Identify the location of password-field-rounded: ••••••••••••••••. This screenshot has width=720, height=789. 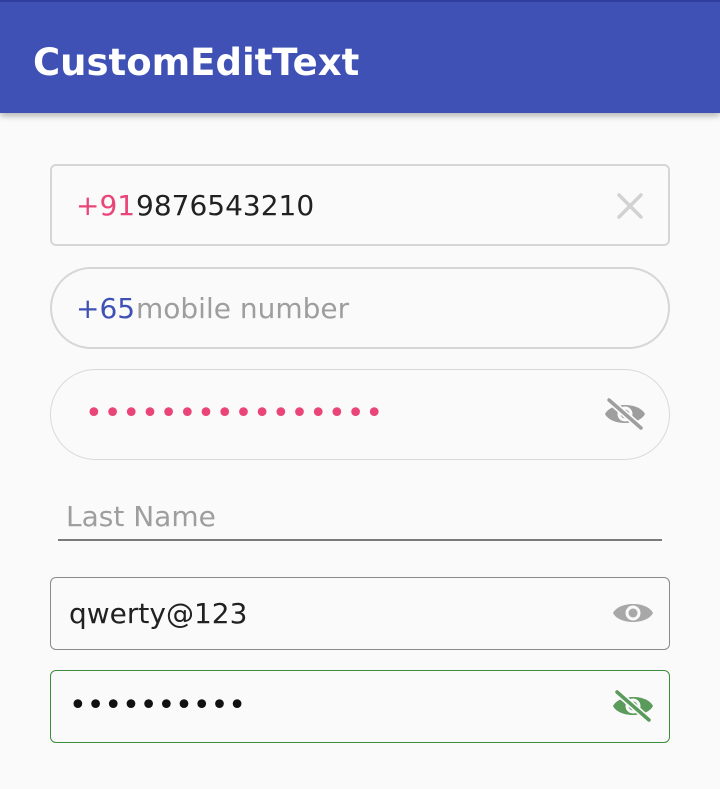
(360, 414).